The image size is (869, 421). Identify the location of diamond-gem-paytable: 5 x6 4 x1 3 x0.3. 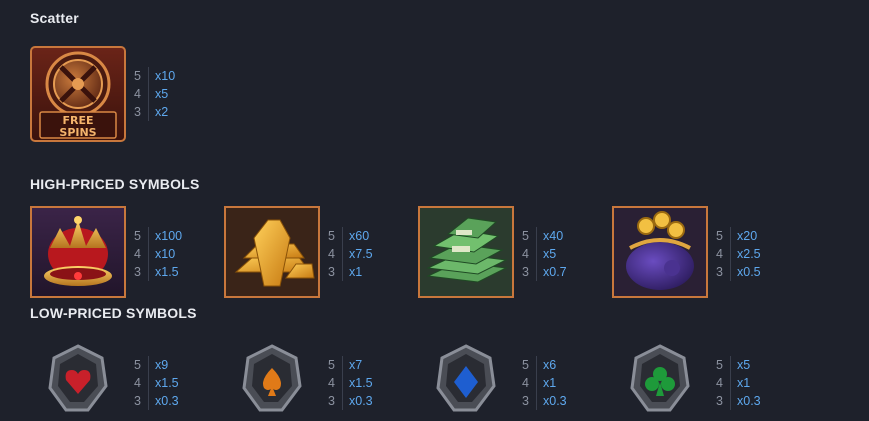
(564, 383).